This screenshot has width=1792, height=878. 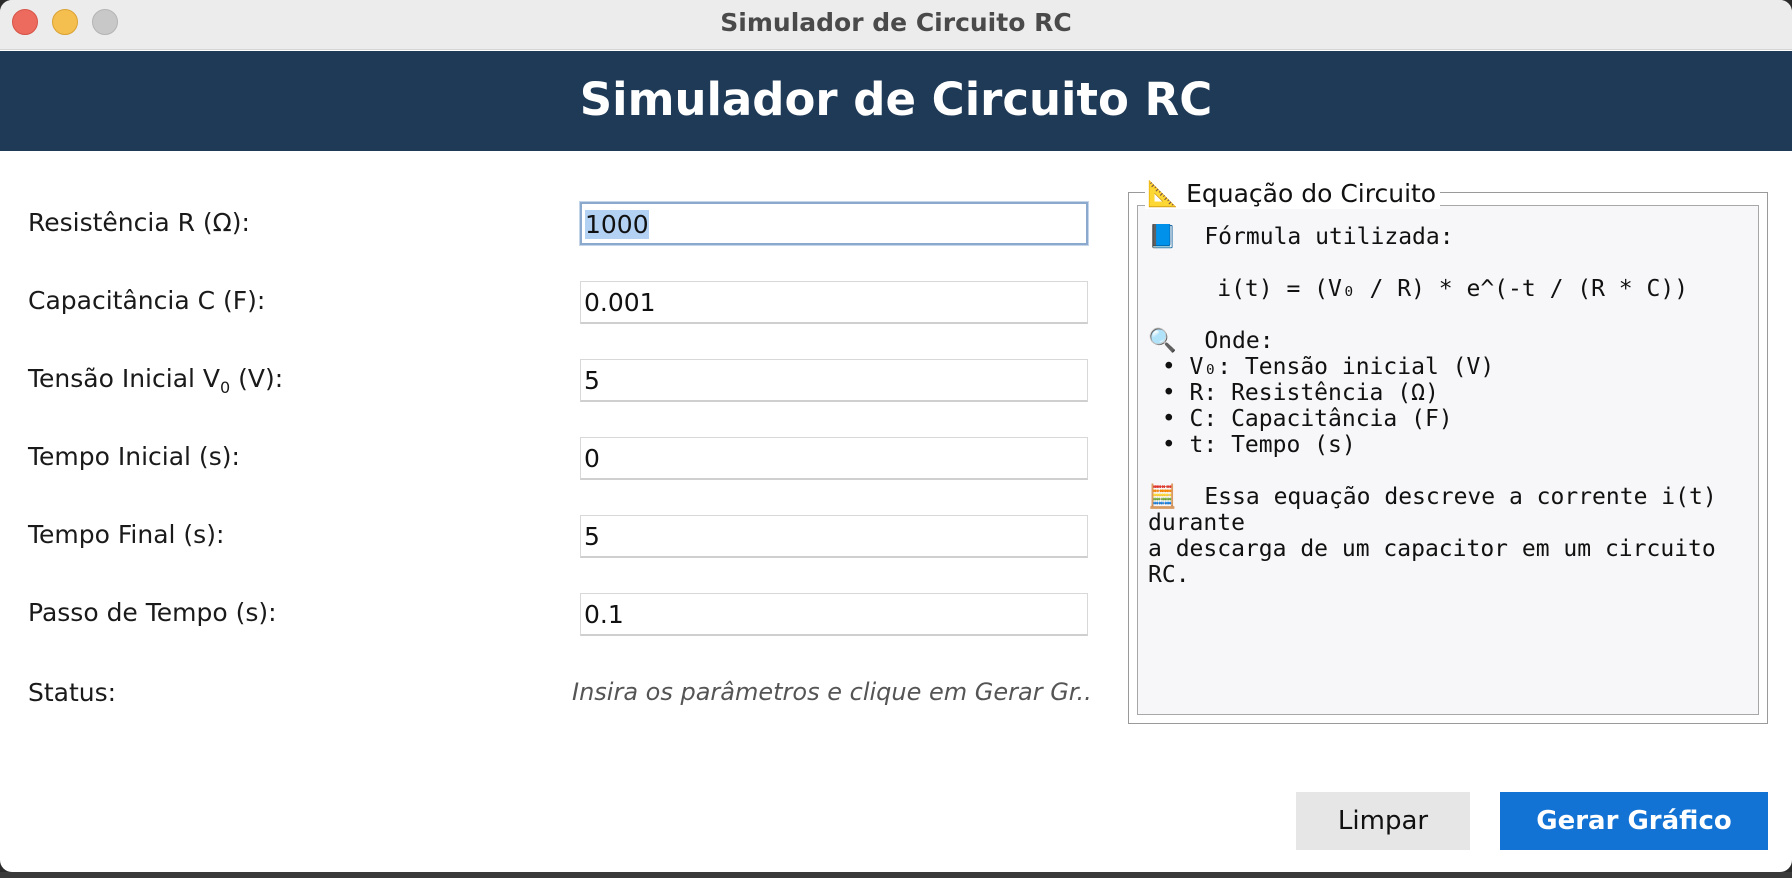 I want to click on equation-line: 📘 Fórmula utilizada:, so click(x=1301, y=237).